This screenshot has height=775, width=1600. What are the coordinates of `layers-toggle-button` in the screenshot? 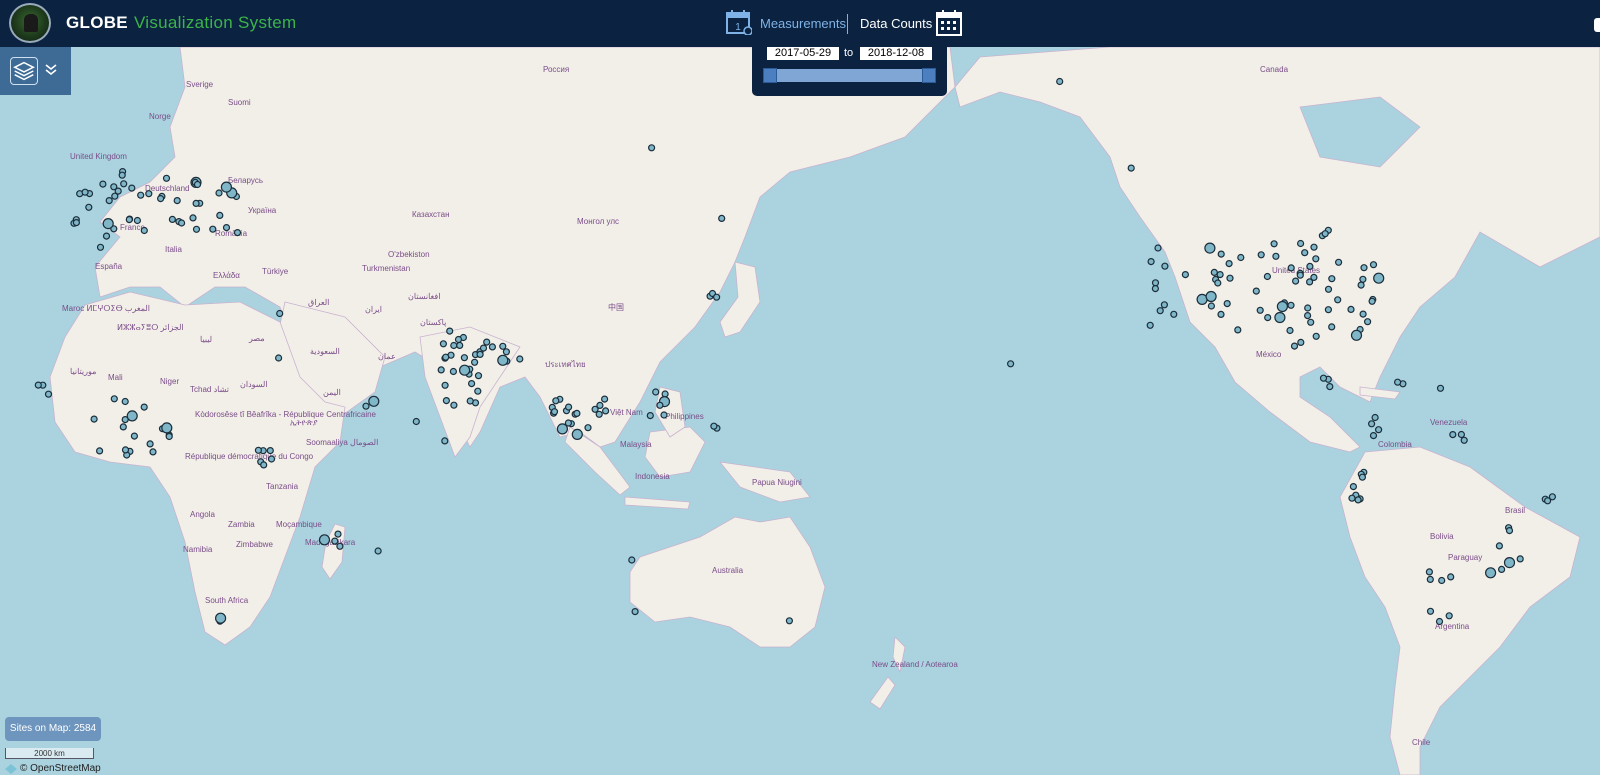 It's located at (35, 71).